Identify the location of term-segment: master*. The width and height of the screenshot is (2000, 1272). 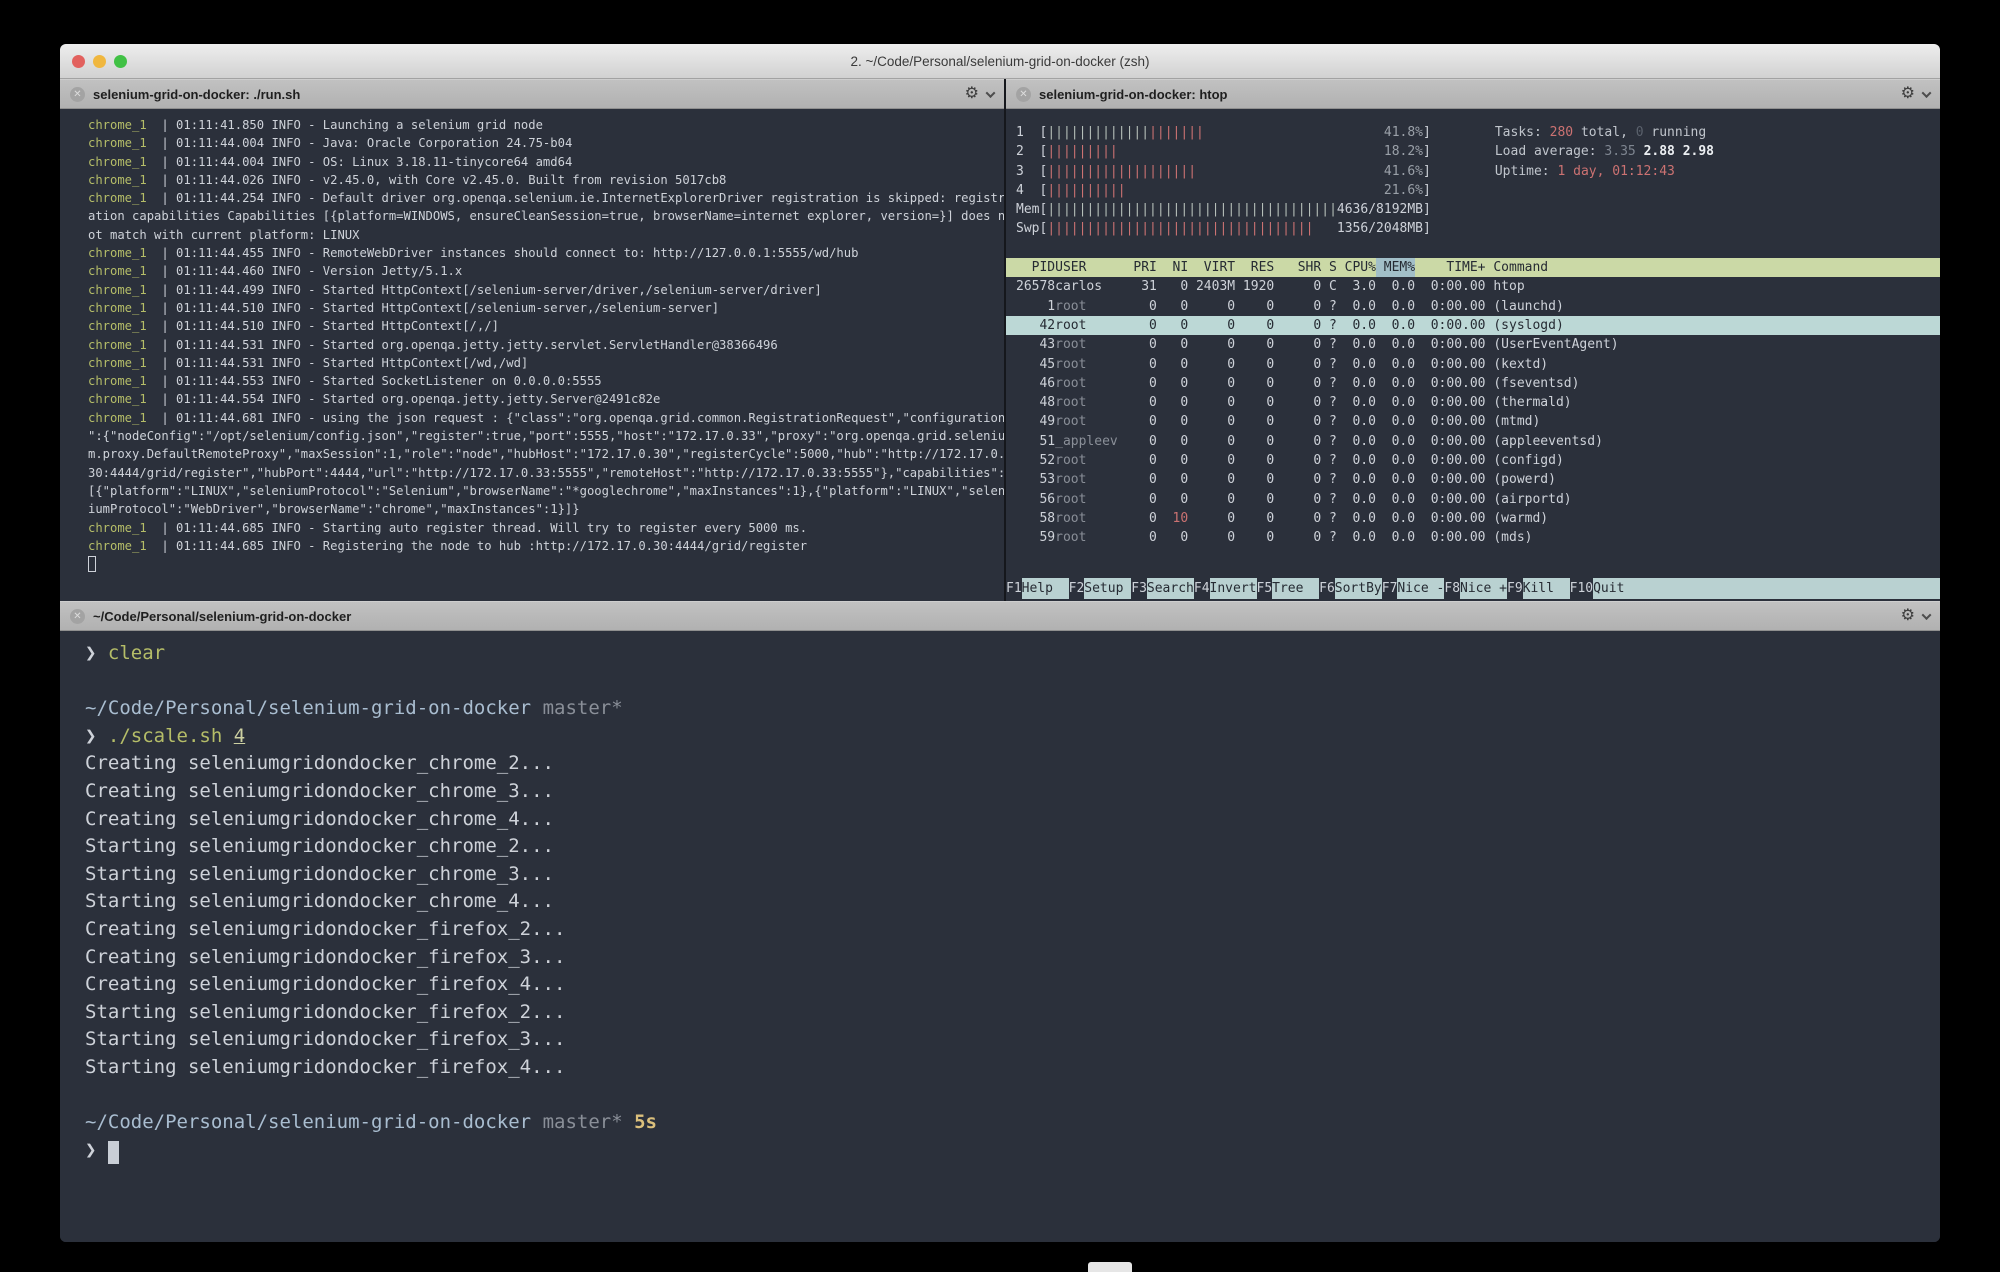
(582, 1122).